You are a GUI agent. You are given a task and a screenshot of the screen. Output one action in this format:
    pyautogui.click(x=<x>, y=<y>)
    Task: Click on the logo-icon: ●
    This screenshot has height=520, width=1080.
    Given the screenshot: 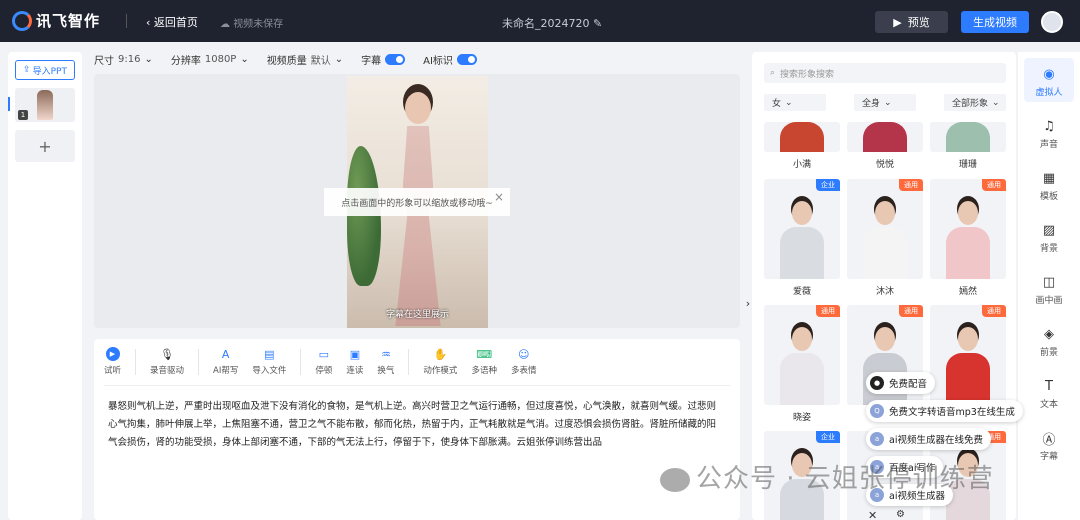 What is the action you would take?
    pyautogui.click(x=877, y=383)
    